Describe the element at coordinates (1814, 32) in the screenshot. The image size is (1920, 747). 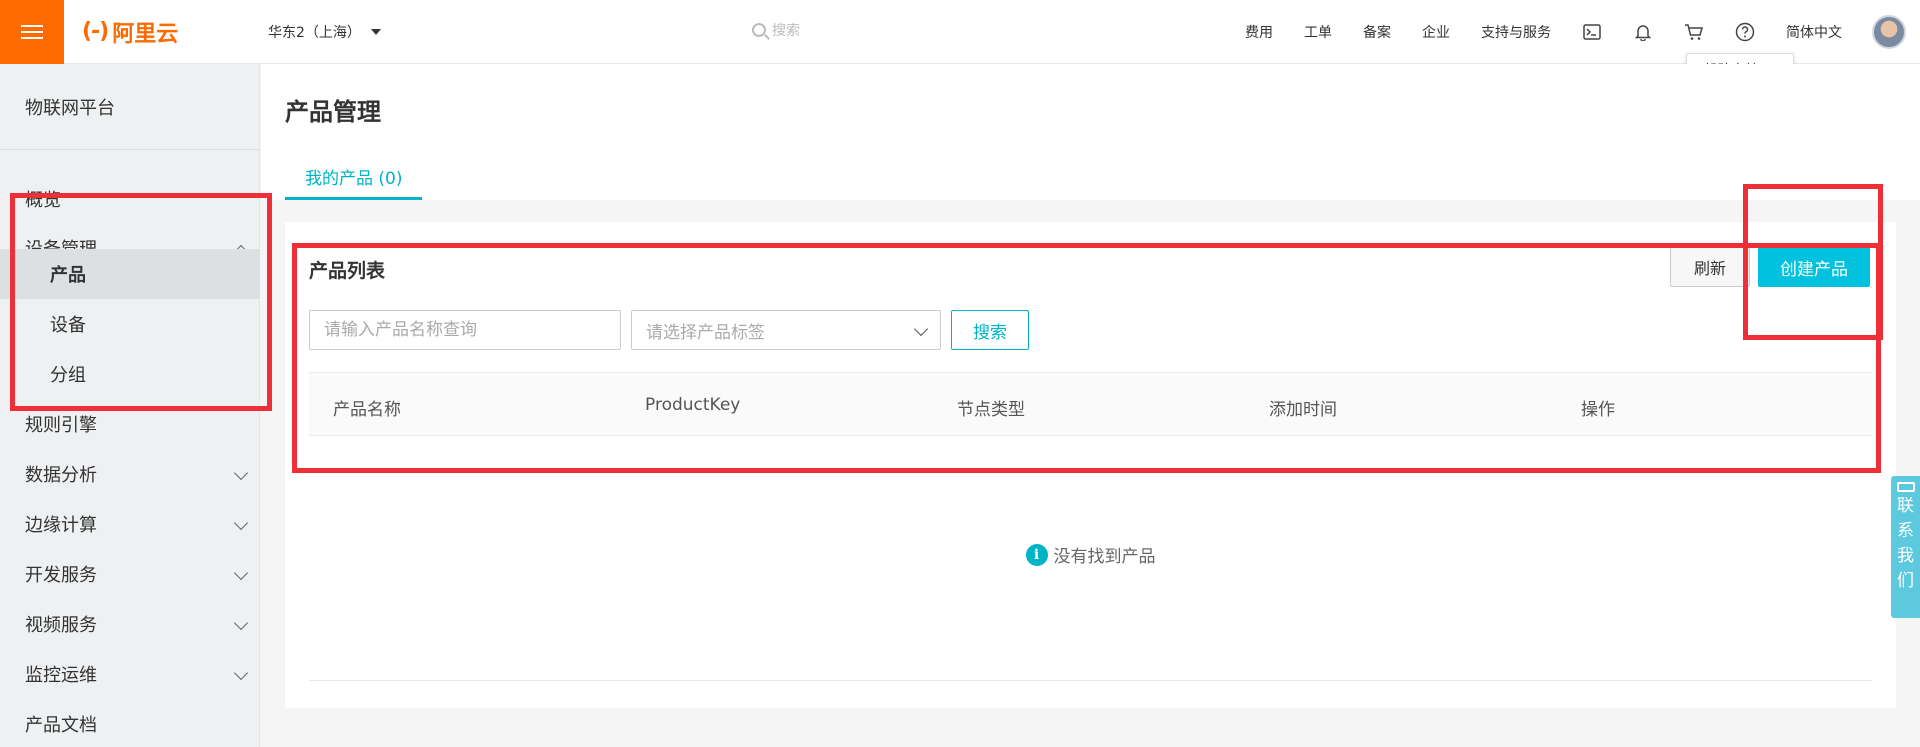
I see `language-selector: 简体中文` at that location.